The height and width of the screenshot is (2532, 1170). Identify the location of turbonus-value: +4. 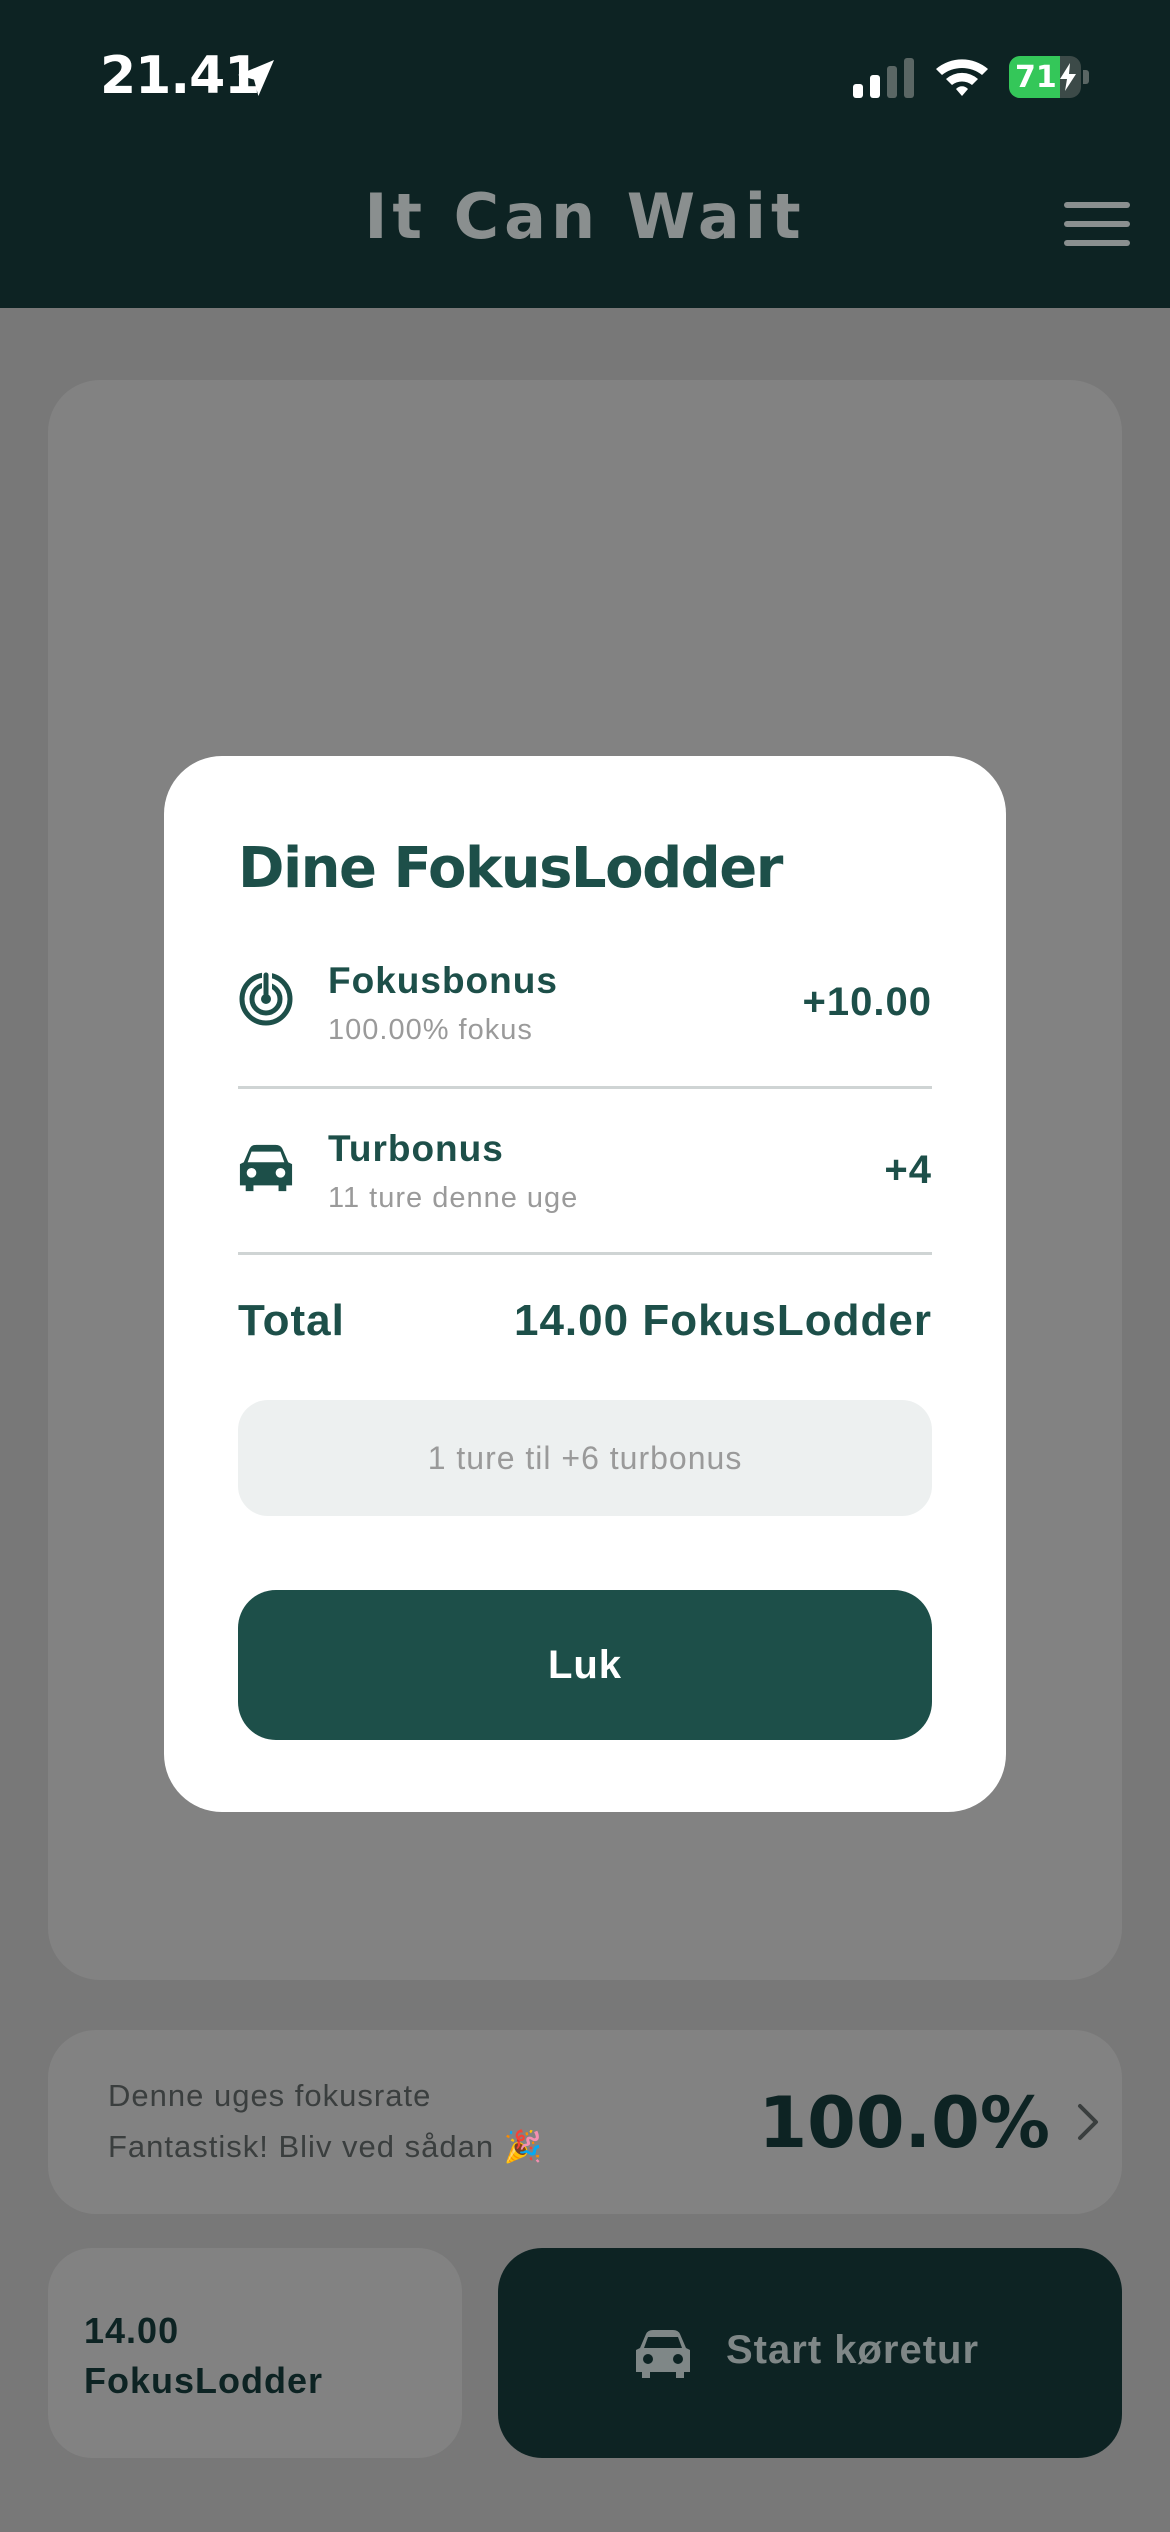
(908, 1170).